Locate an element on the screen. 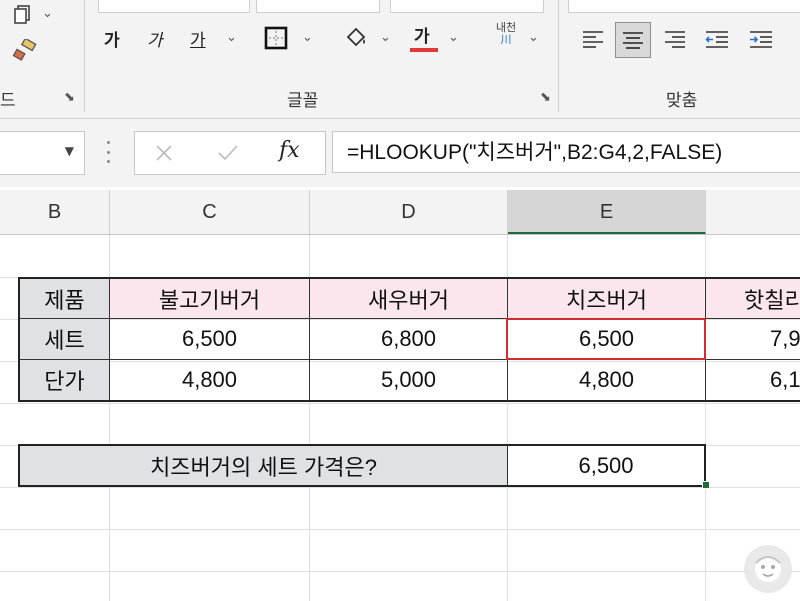 Image resolution: width=800 pixels, height=601 pixels. font-group-label: 글꼴 is located at coordinates (303, 101).